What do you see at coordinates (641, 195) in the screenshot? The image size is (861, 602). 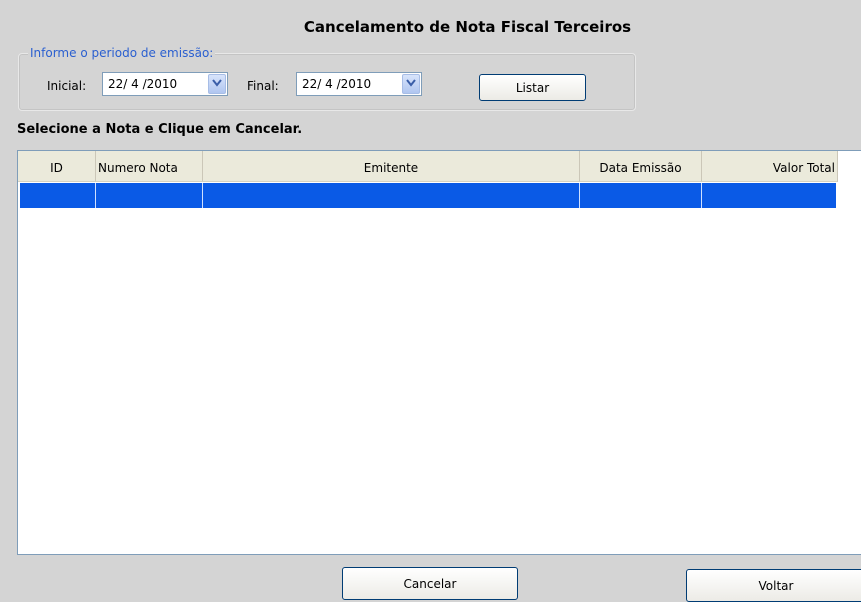 I see `table-cell-data-emissao` at bounding box center [641, 195].